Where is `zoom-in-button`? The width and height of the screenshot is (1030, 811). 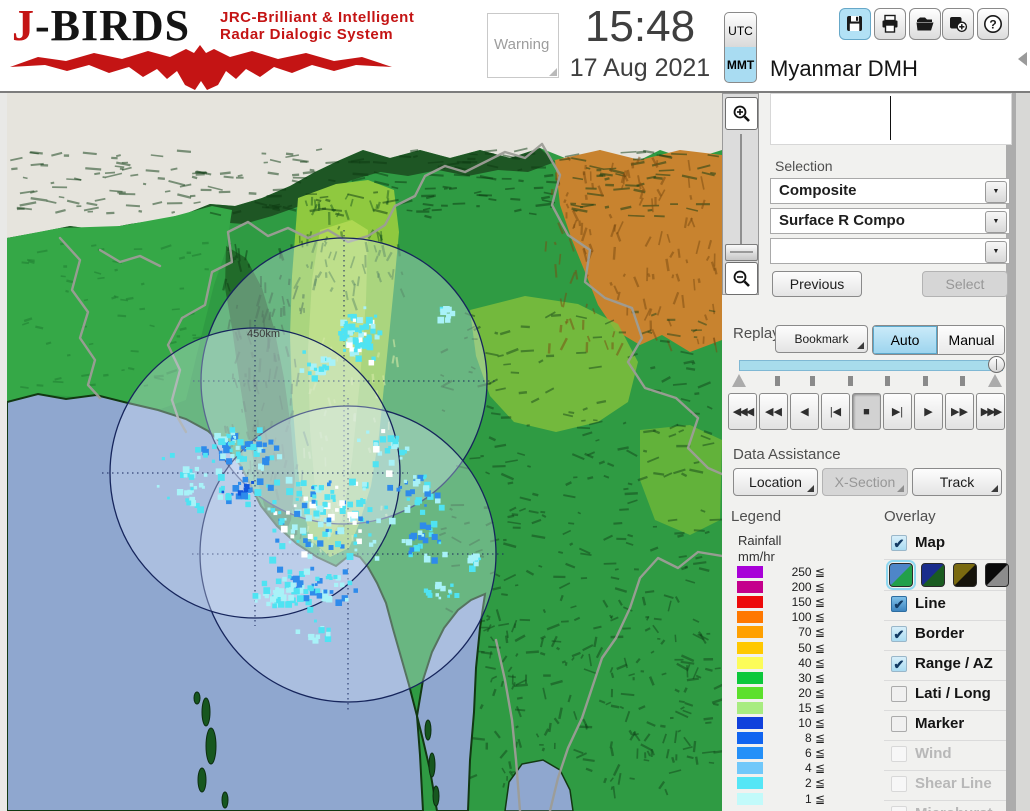
zoom-in-button is located at coordinates (741, 113).